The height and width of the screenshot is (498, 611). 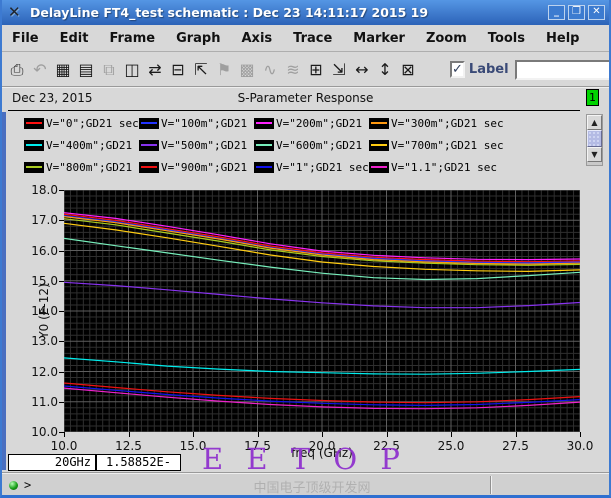 I want to click on menu-file: File, so click(x=25, y=38).